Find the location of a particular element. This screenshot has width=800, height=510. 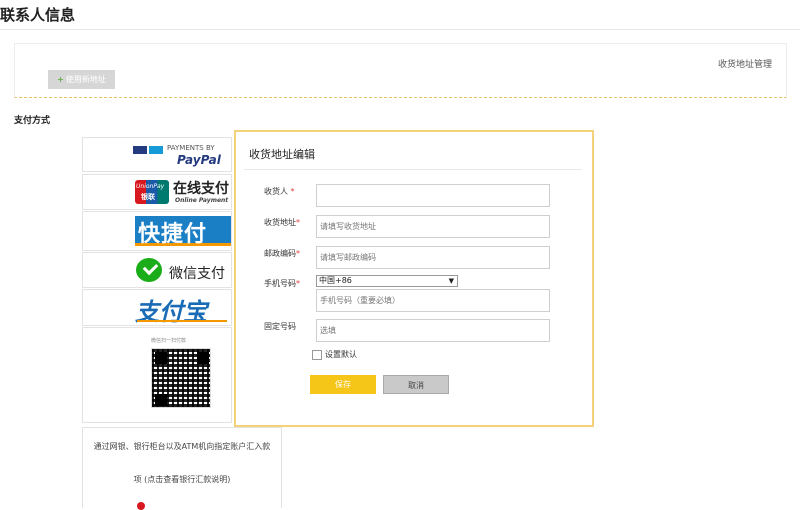

modal-divider is located at coordinates (413, 169).